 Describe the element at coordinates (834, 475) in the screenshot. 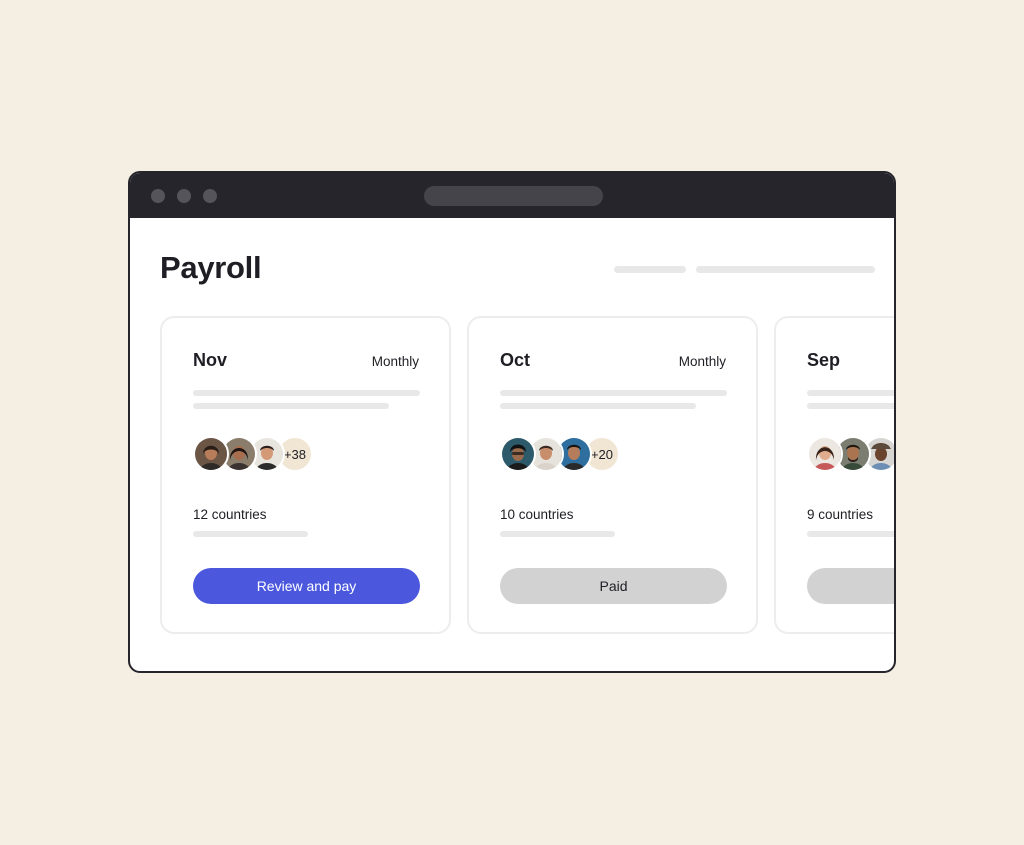

I see `payroll-card-sep: Sep 9 countries` at that location.